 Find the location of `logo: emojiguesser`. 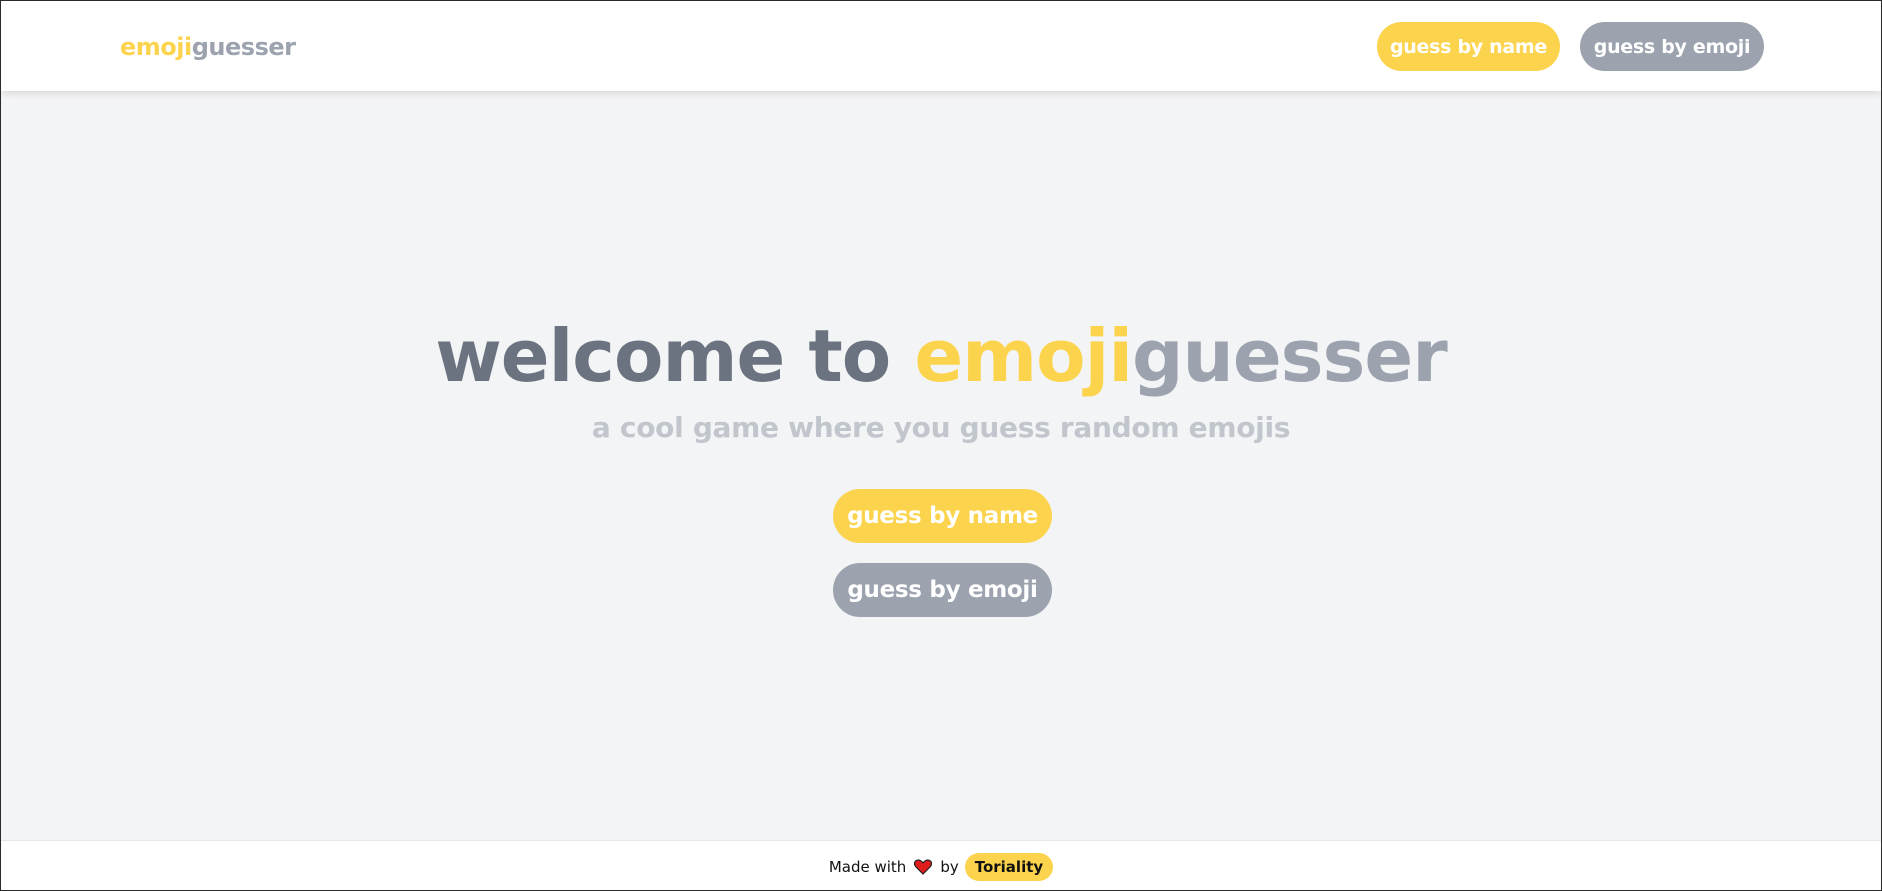

logo: emojiguesser is located at coordinates (208, 47).